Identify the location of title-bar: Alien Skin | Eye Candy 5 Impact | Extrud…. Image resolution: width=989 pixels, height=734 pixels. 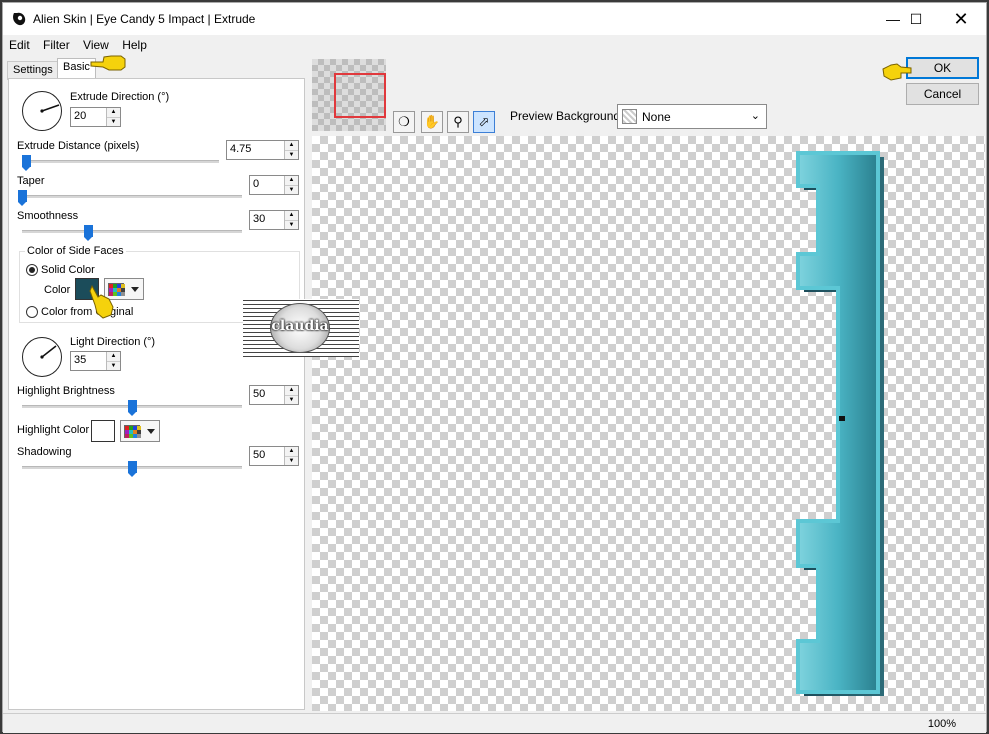
(494, 19).